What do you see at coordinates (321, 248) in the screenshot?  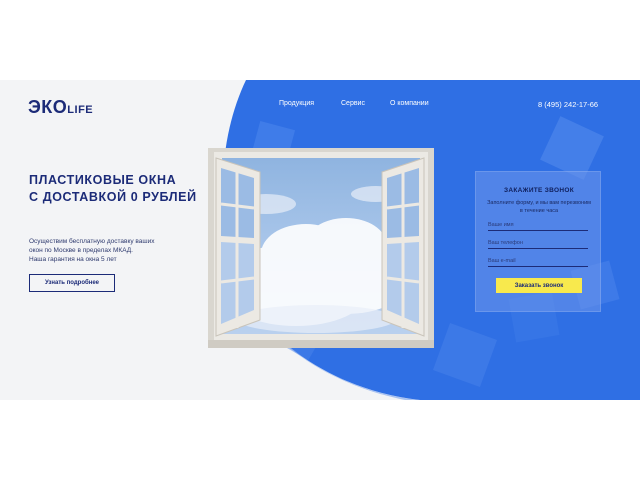 I see `window-illustration` at bounding box center [321, 248].